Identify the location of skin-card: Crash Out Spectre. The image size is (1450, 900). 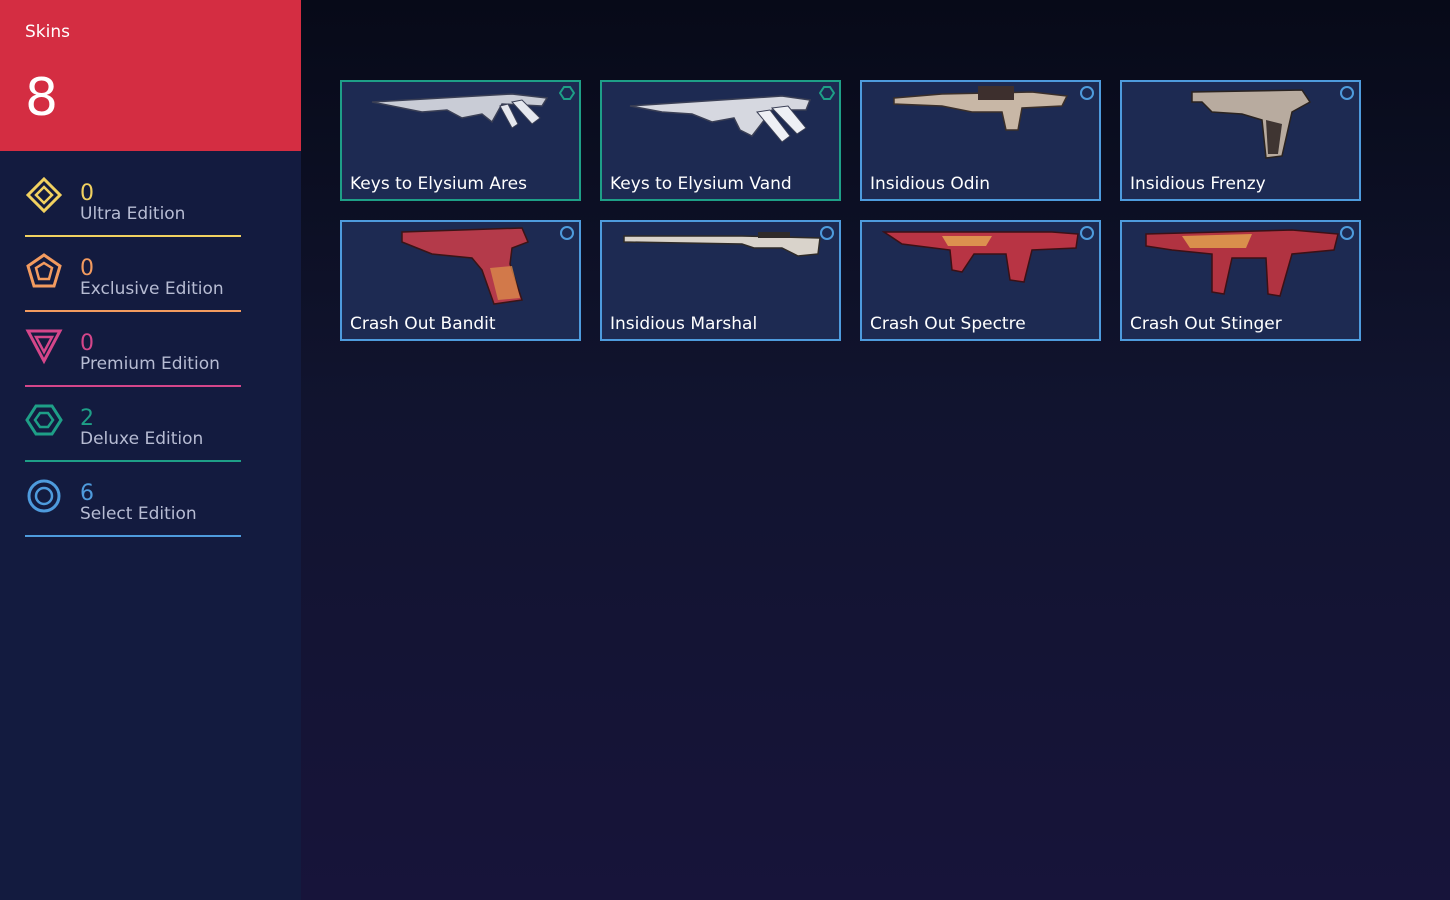
(980, 280).